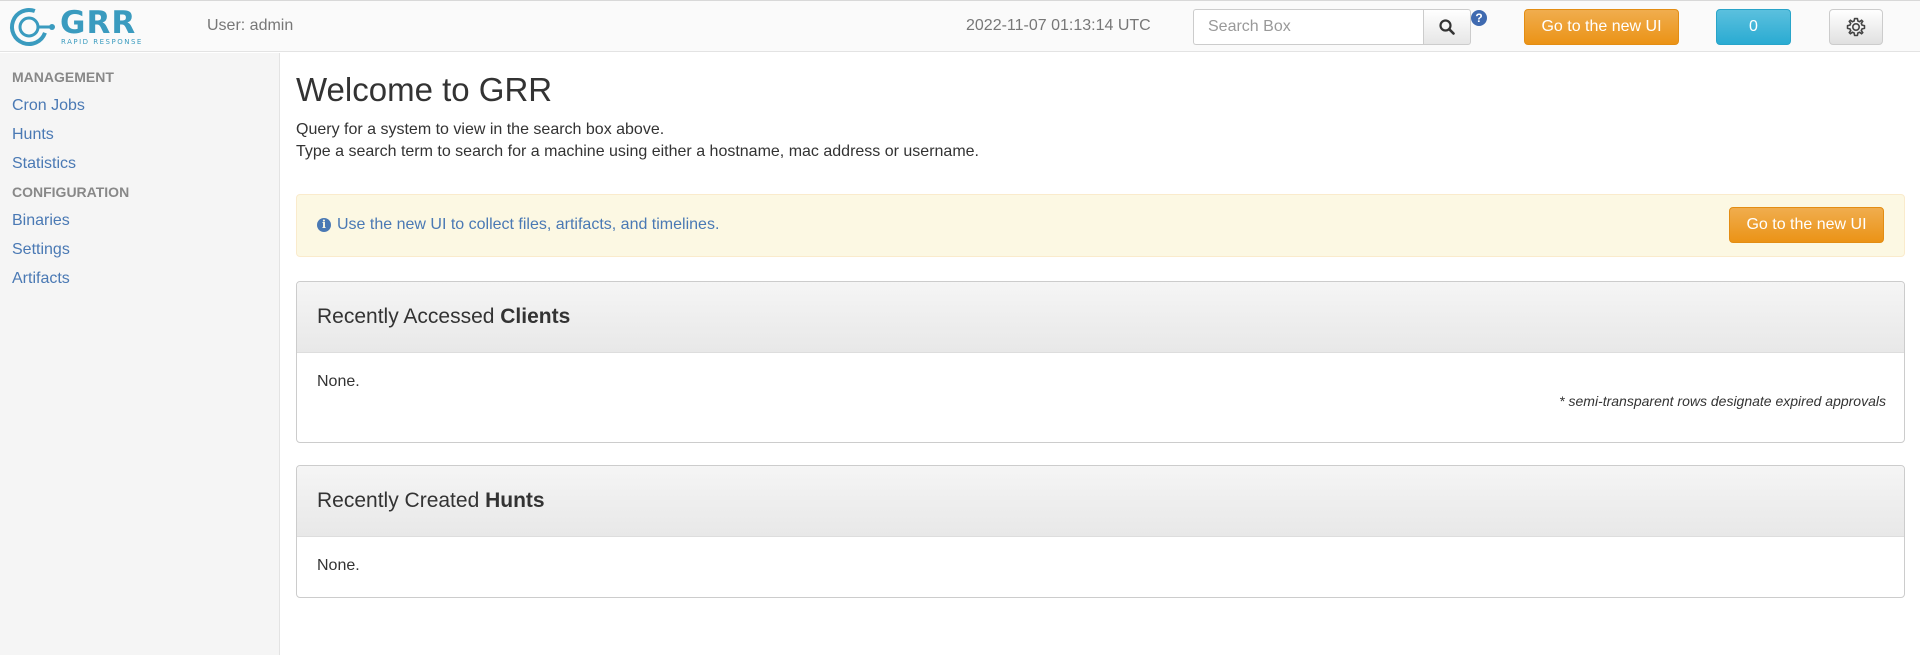  I want to click on recent-hunts-title-prefix: Recently Created, so click(401, 500).